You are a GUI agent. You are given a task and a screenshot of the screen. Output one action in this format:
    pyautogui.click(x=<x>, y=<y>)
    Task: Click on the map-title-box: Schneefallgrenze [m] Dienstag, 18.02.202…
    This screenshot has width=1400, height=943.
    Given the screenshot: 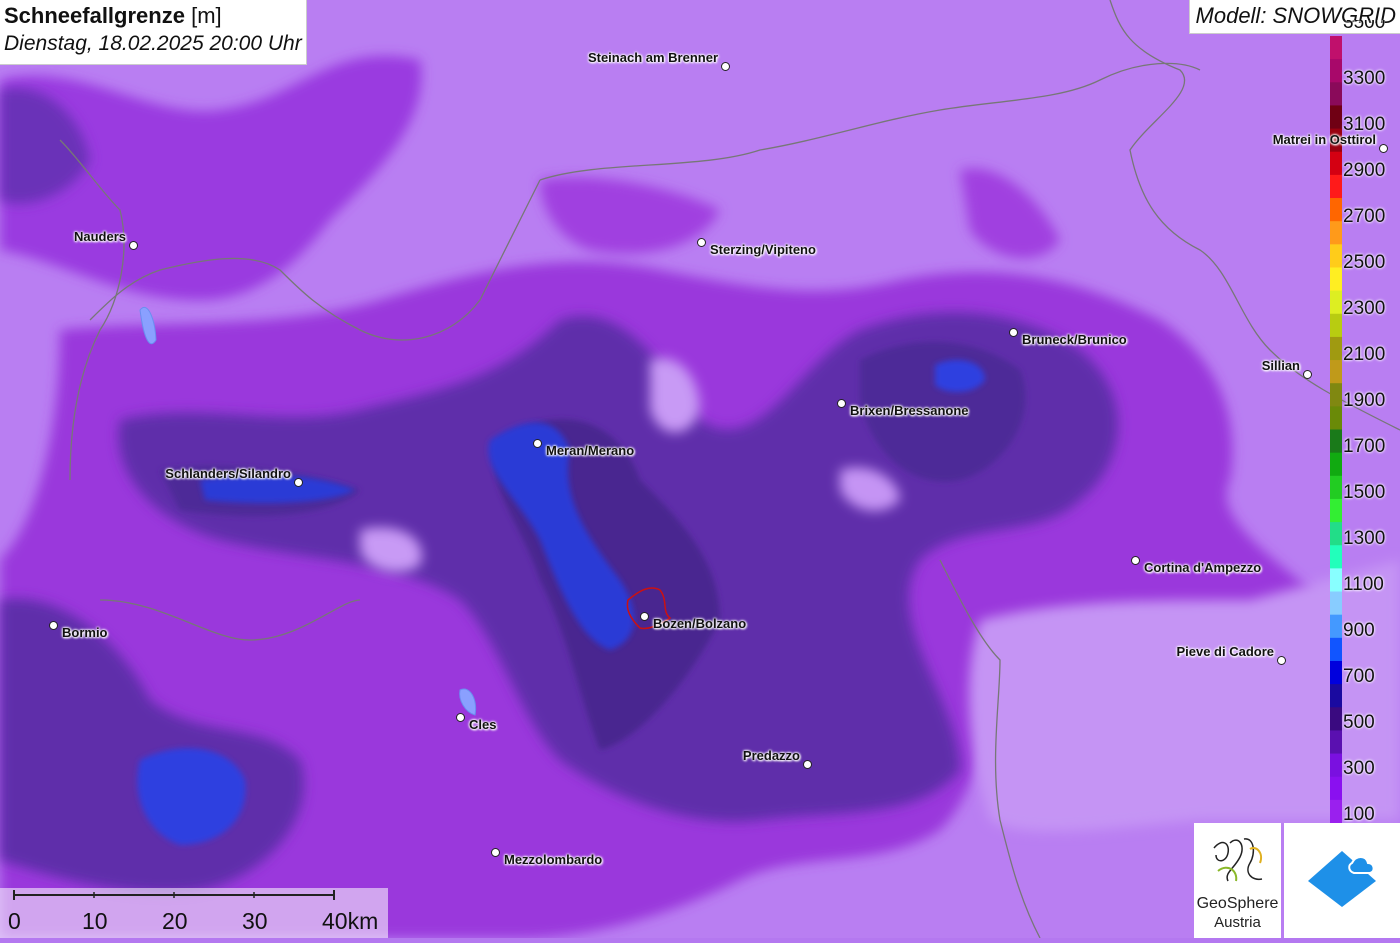 What is the action you would take?
    pyautogui.click(x=153, y=32)
    